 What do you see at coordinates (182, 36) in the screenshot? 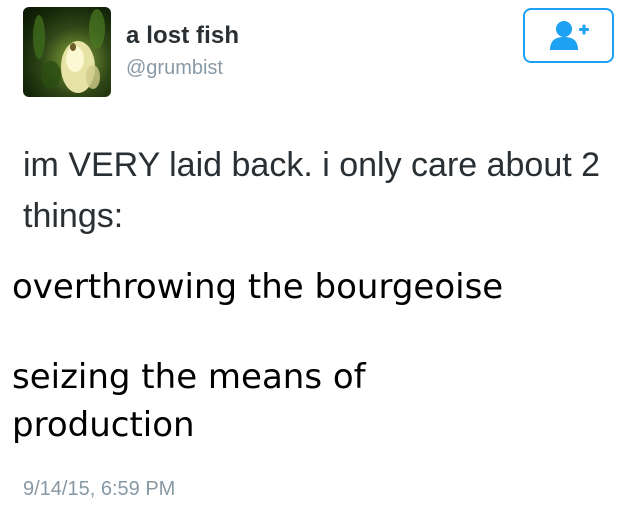
I see `display-name: a lost fish` at bounding box center [182, 36].